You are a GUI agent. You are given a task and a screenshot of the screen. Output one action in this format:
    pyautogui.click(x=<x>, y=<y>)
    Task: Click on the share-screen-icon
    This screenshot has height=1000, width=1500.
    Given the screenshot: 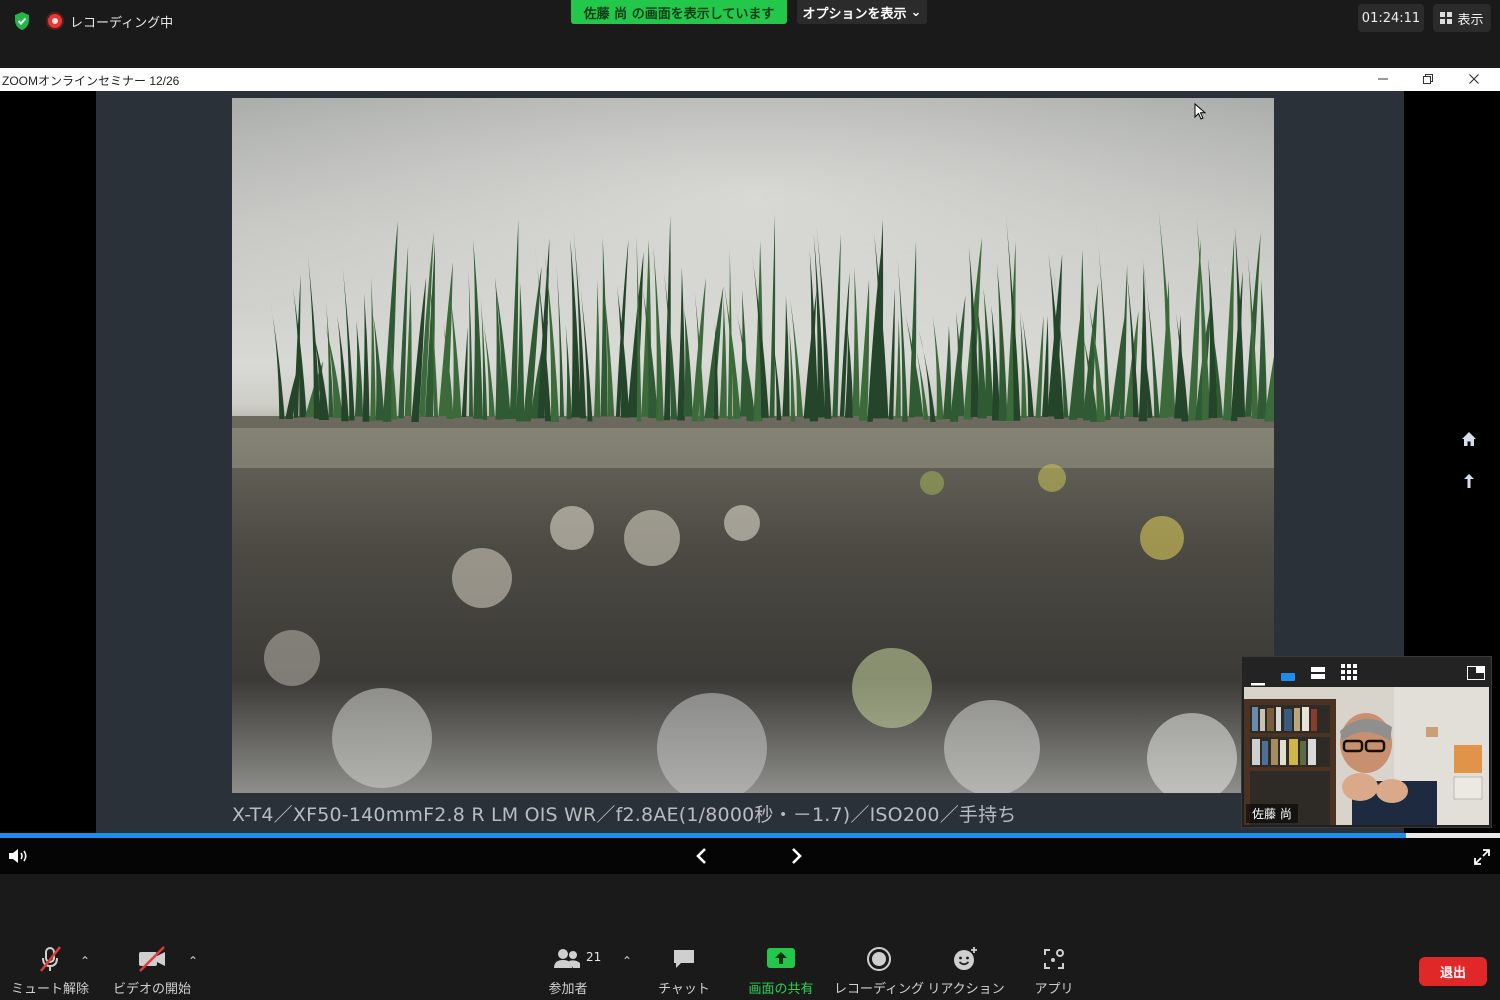 What is the action you would take?
    pyautogui.click(x=781, y=959)
    